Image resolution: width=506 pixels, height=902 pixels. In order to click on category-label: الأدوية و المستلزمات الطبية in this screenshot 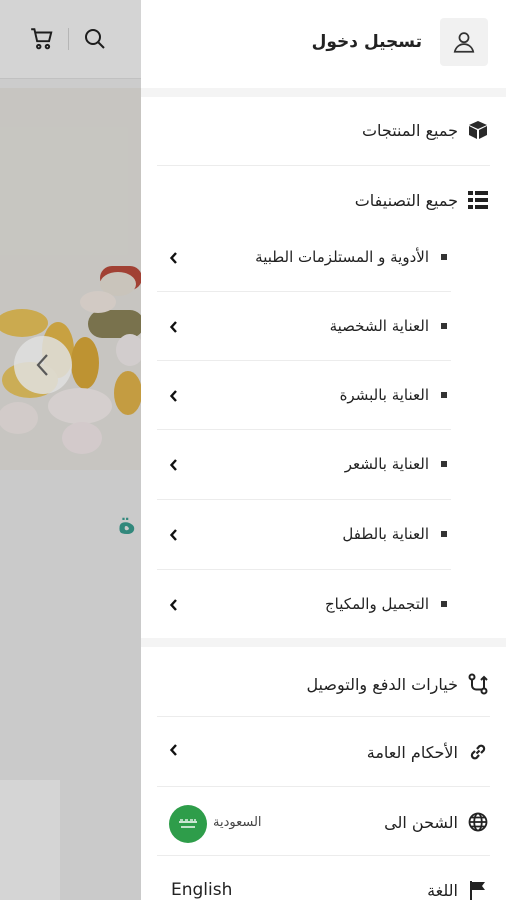, I will do `click(342, 257)`.